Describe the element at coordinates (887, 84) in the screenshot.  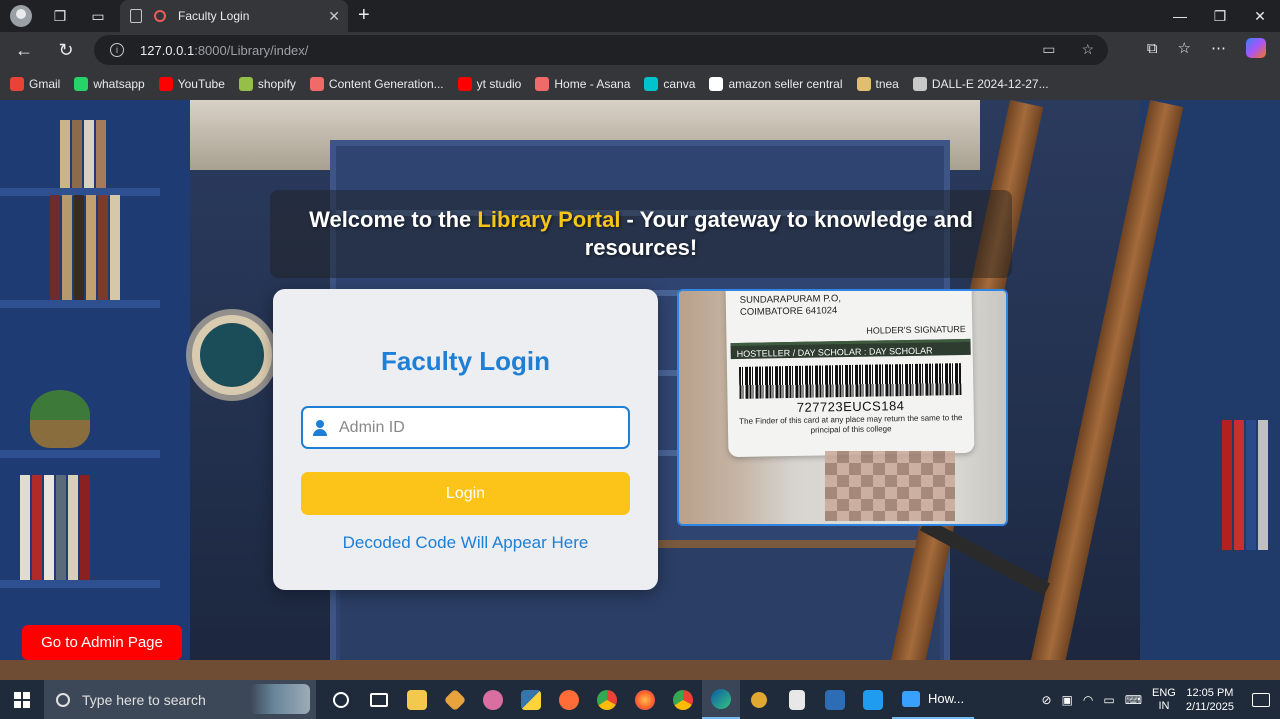
I see `bookmark-label: tnea` at that location.